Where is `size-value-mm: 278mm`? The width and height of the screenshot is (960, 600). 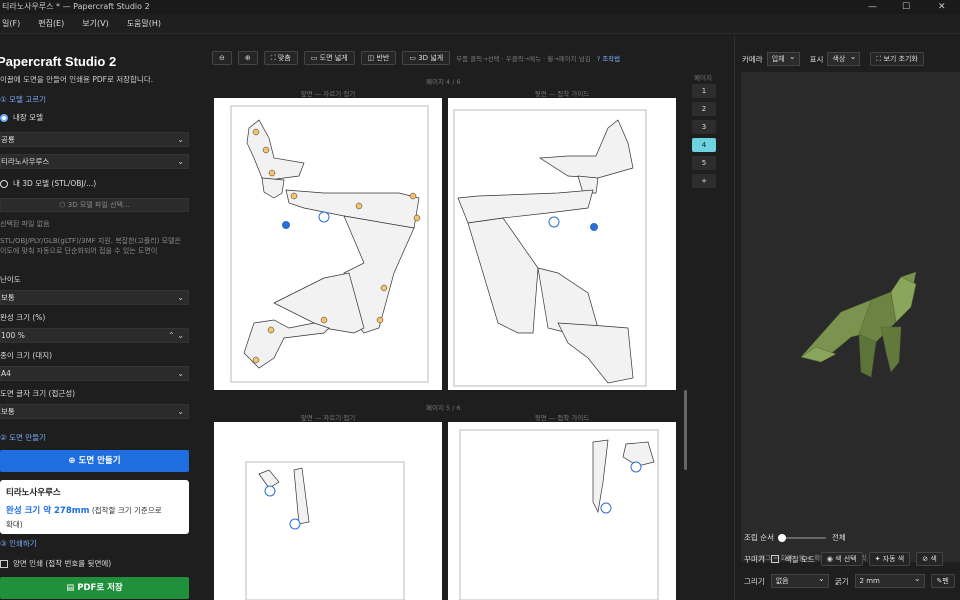 size-value-mm: 278mm is located at coordinates (71, 511).